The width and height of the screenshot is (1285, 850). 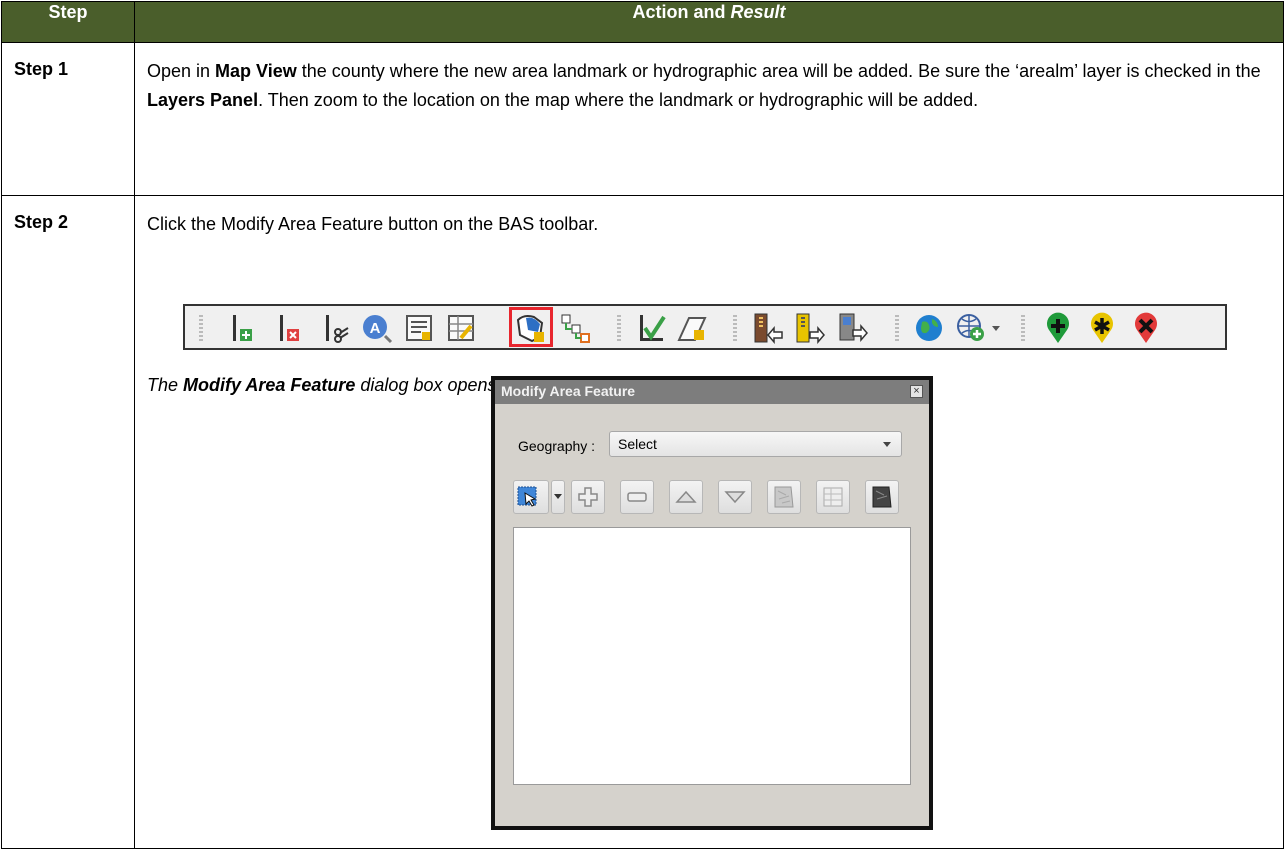 I want to click on dark-map-button, so click(x=882, y=497).